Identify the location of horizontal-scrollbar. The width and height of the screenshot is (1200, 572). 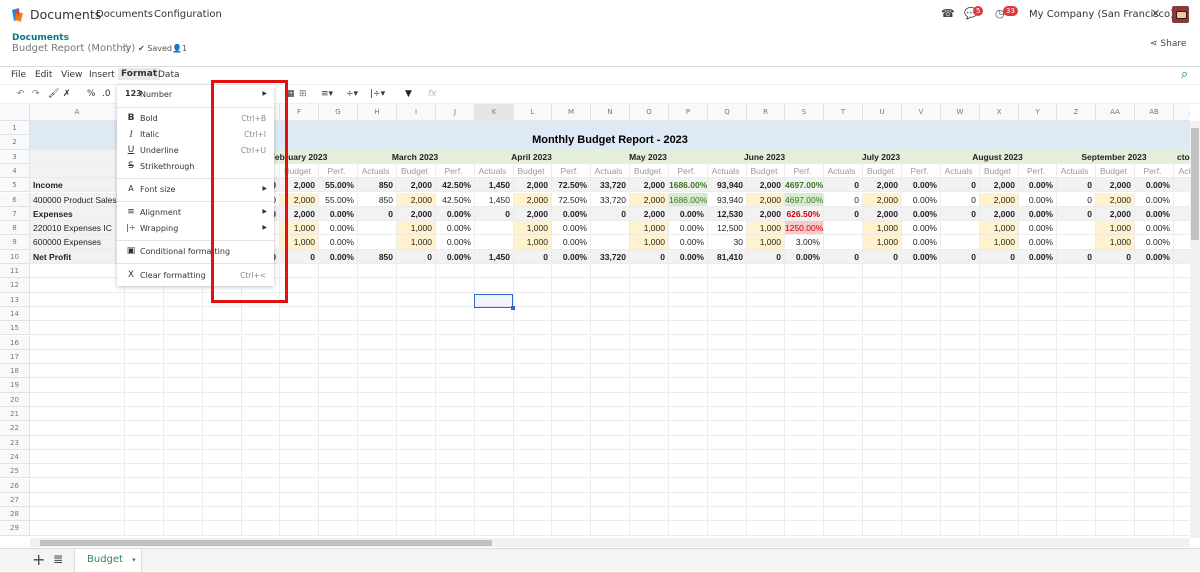
(610, 542).